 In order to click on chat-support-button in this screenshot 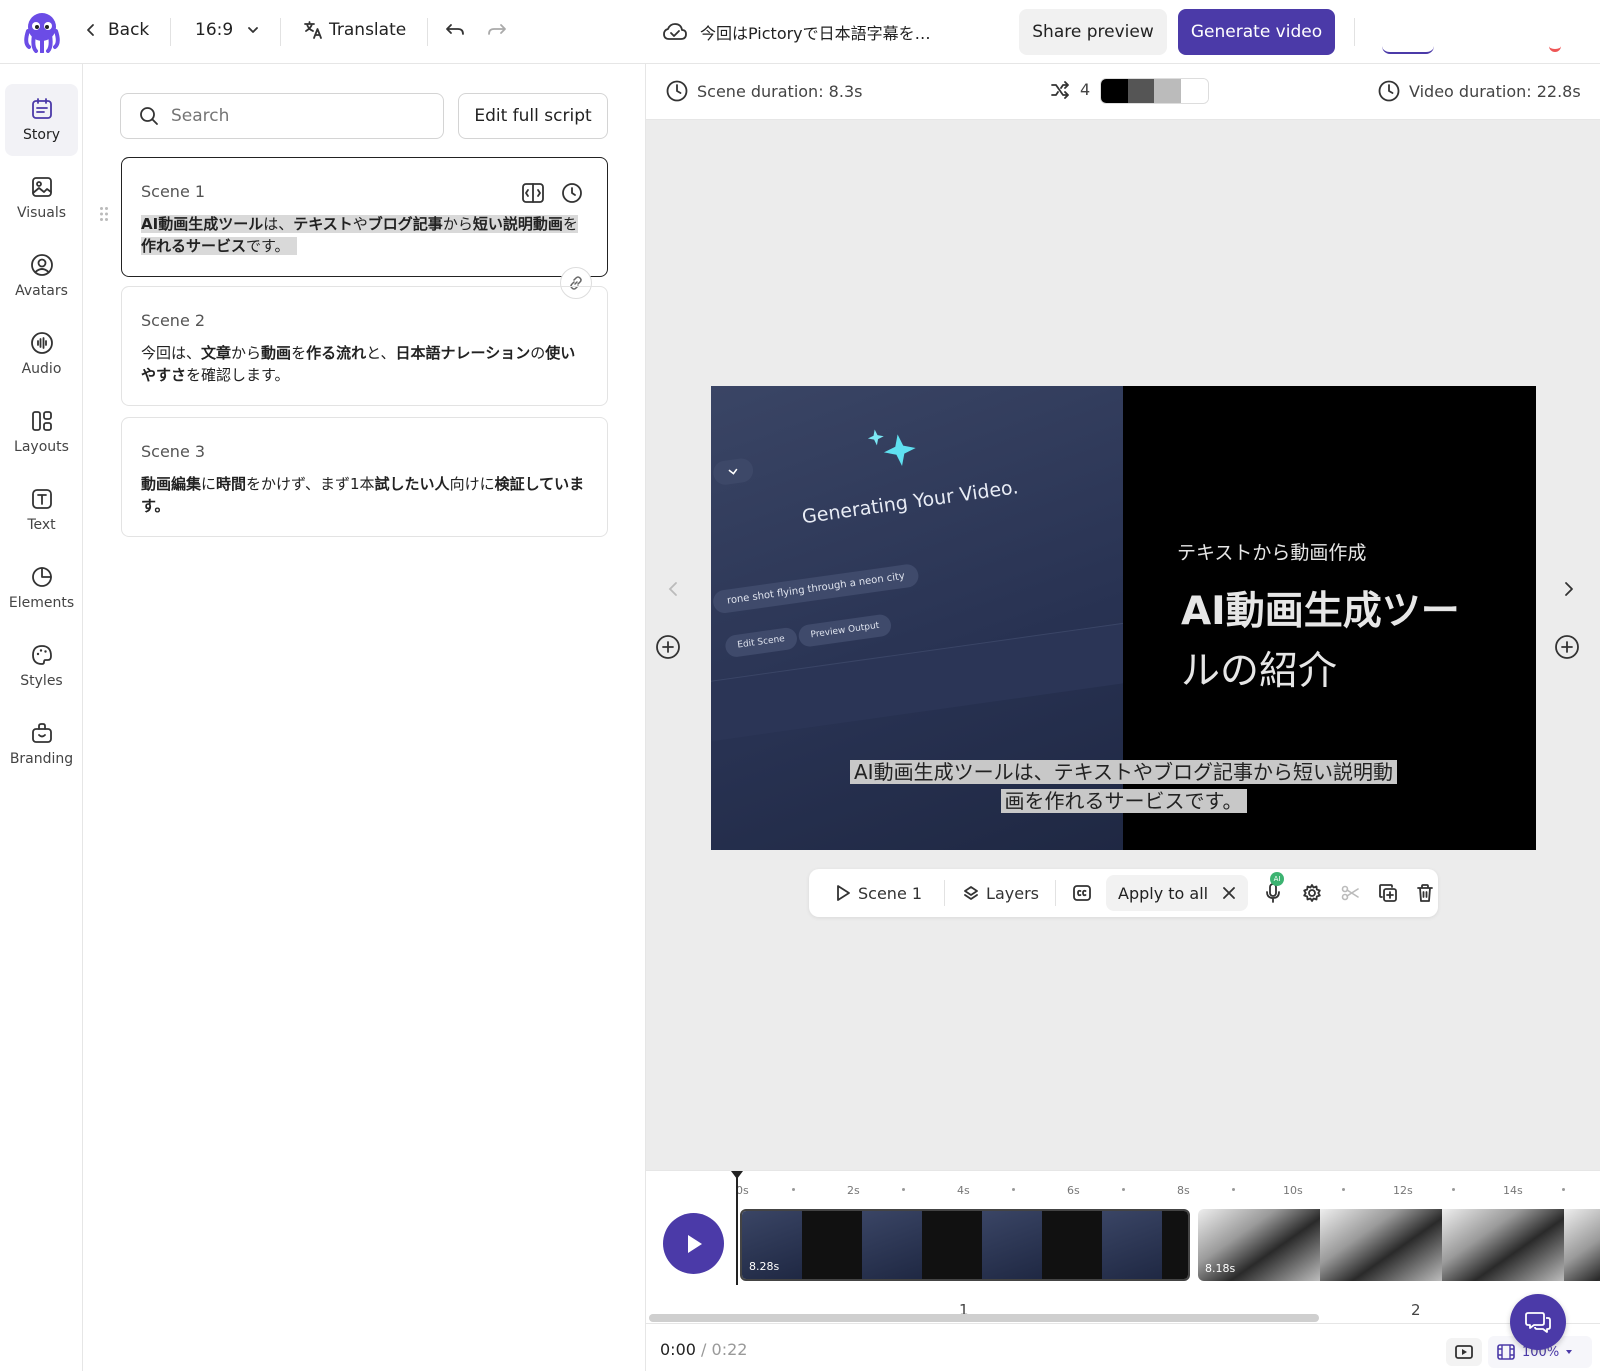, I will do `click(1538, 1322)`.